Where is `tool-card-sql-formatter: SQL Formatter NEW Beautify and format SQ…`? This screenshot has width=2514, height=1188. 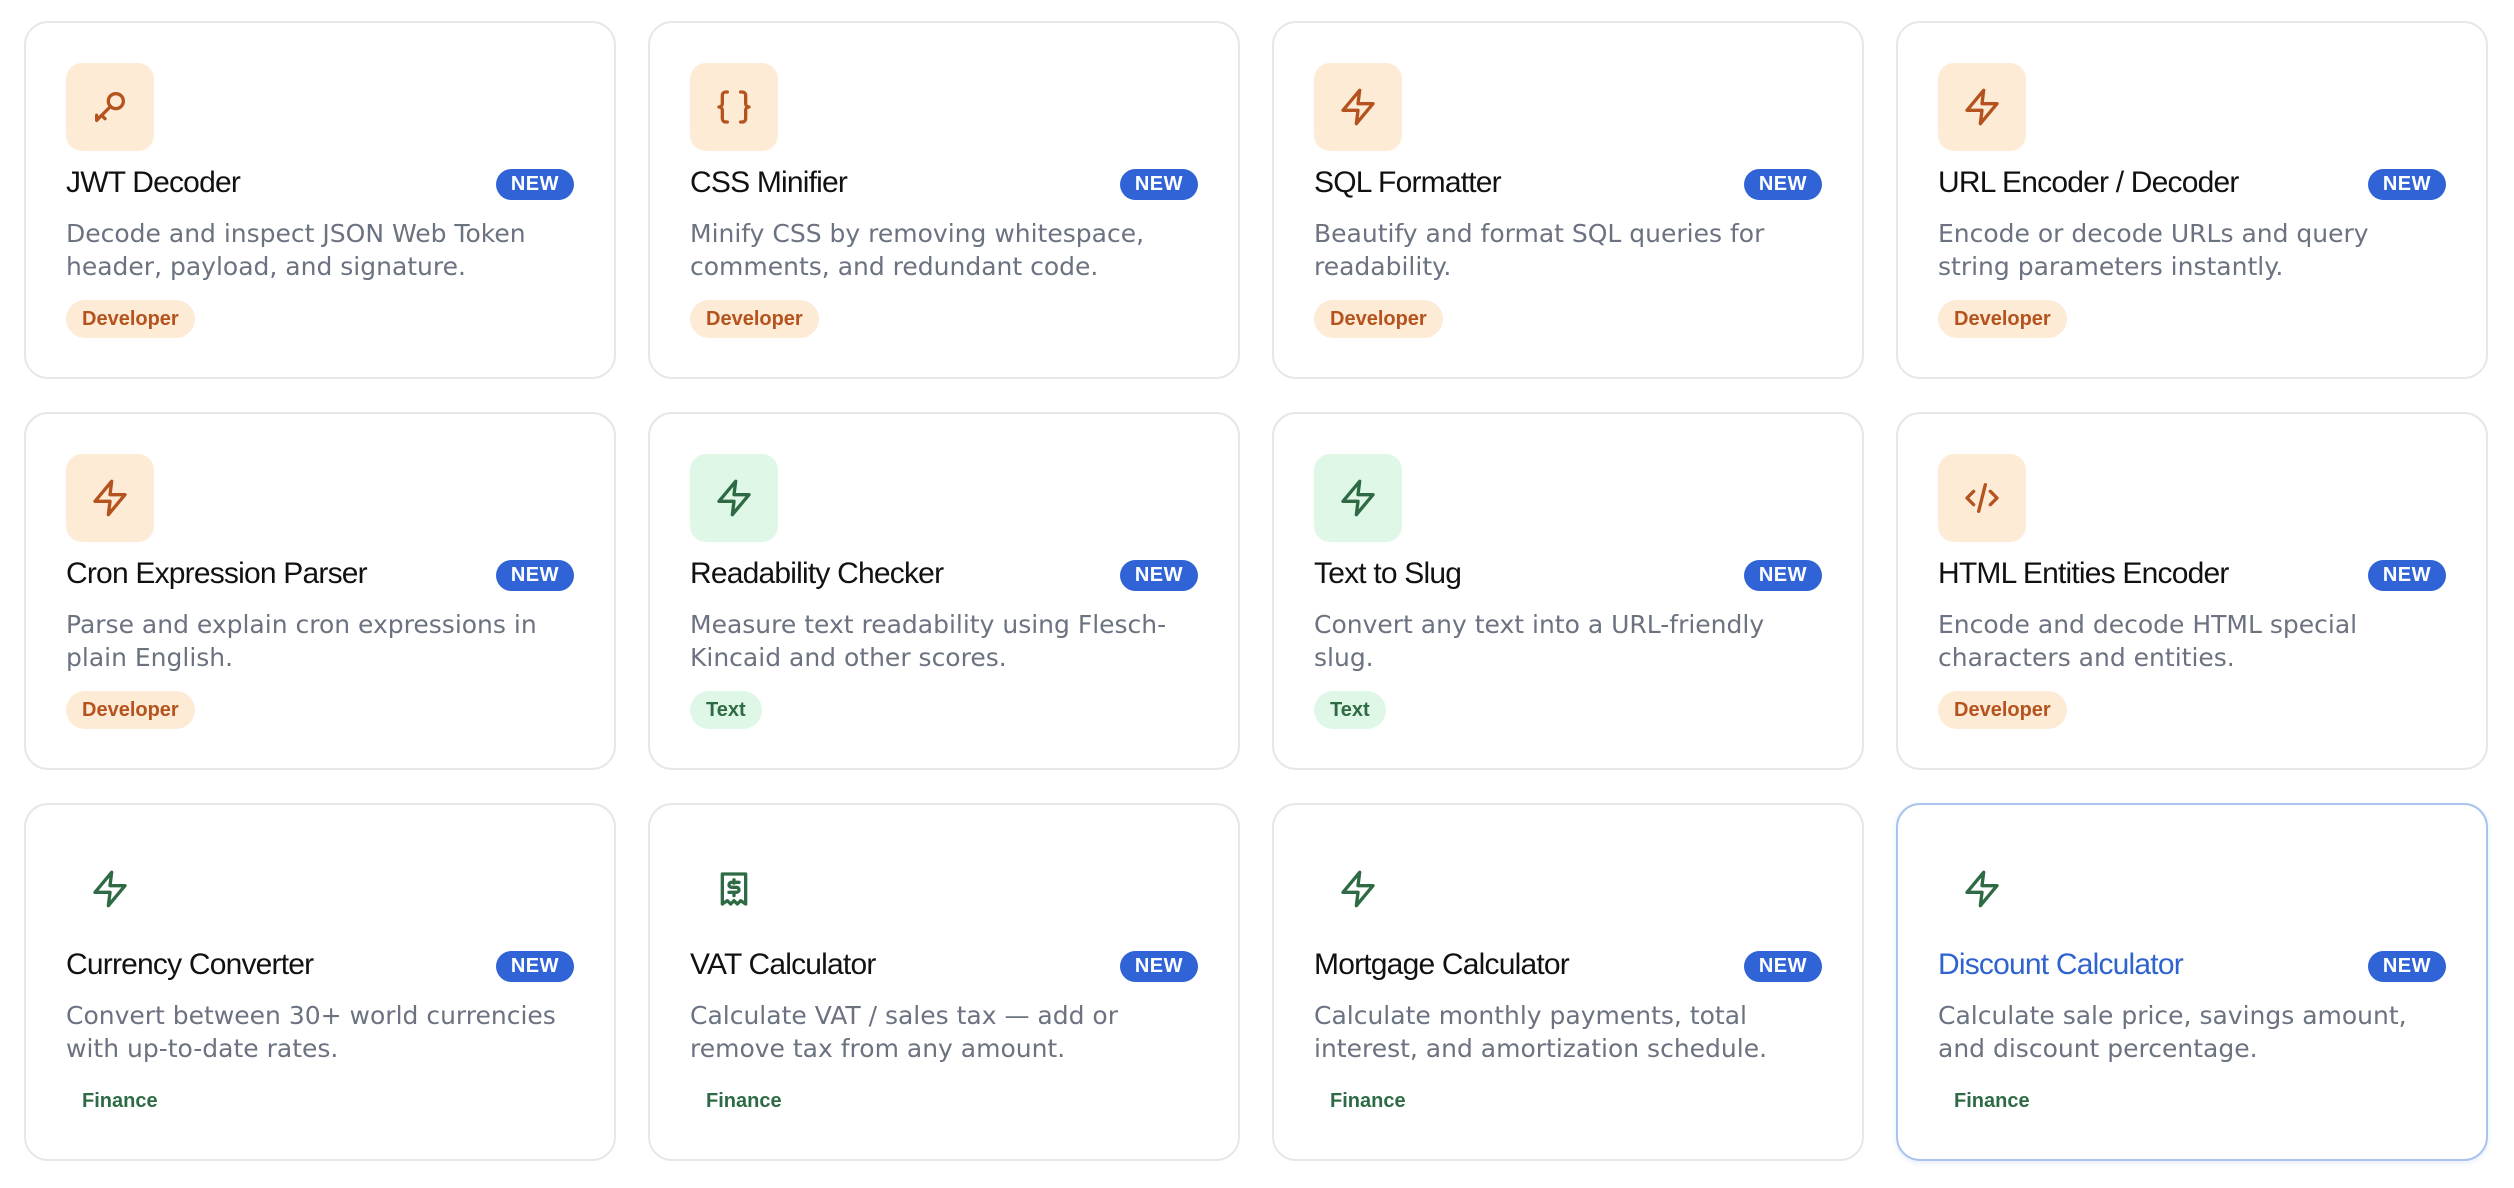
tool-card-sql-formatter: SQL Formatter NEW Beautify and format SQ… is located at coordinates (1568, 200).